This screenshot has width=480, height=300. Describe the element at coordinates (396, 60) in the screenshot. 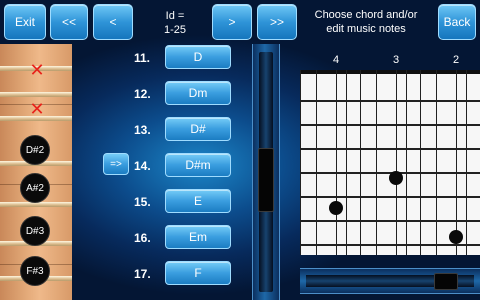

I see `string-number: 3` at that location.